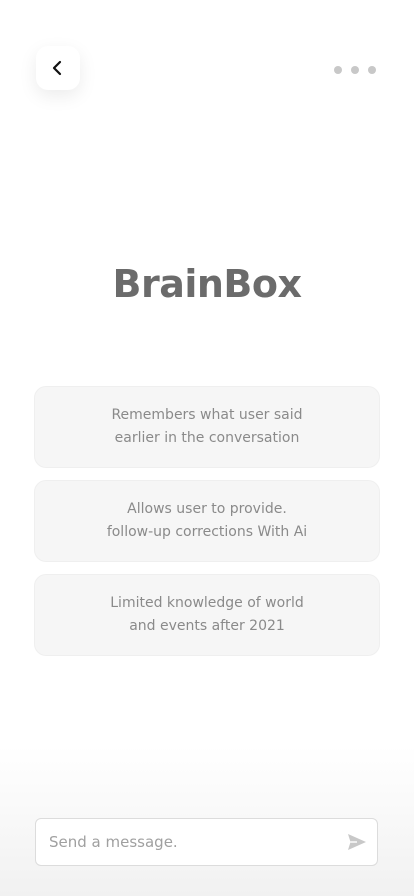  I want to click on more-options-button, so click(355, 70).